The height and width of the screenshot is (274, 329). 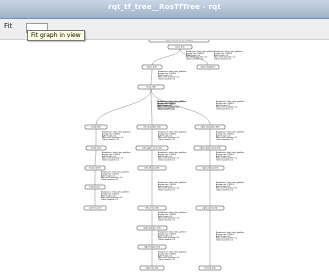 I want to click on tf-node-head-cam: head_cam, so click(x=96, y=148).